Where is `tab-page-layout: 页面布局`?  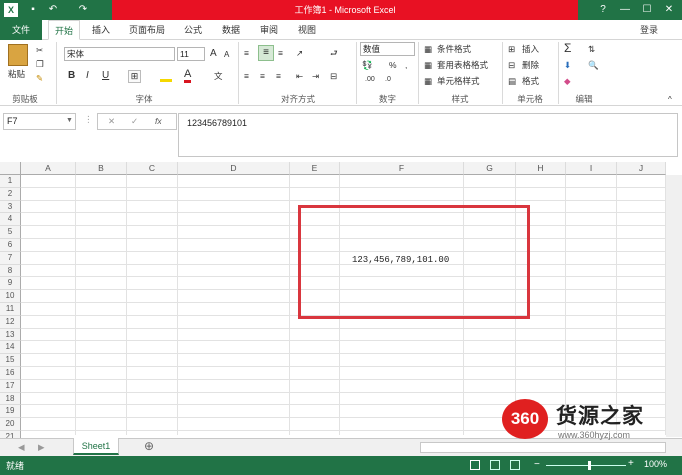 tab-page-layout: 页面布局 is located at coordinates (147, 30).